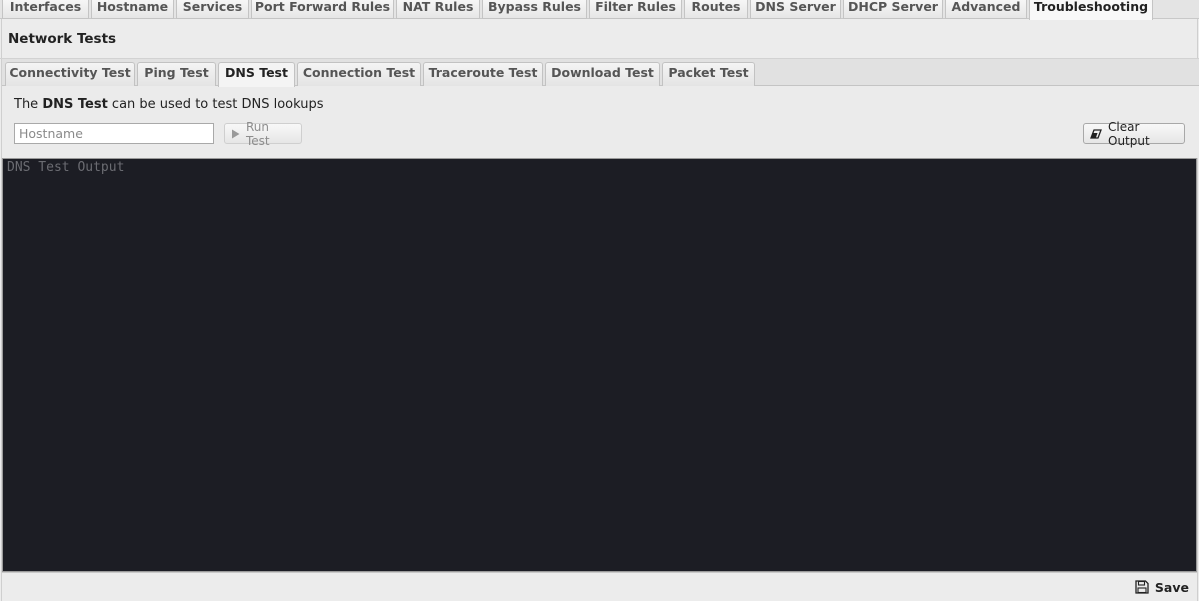  What do you see at coordinates (359, 74) in the screenshot?
I see `tab-connection-test: Connection Test` at bounding box center [359, 74].